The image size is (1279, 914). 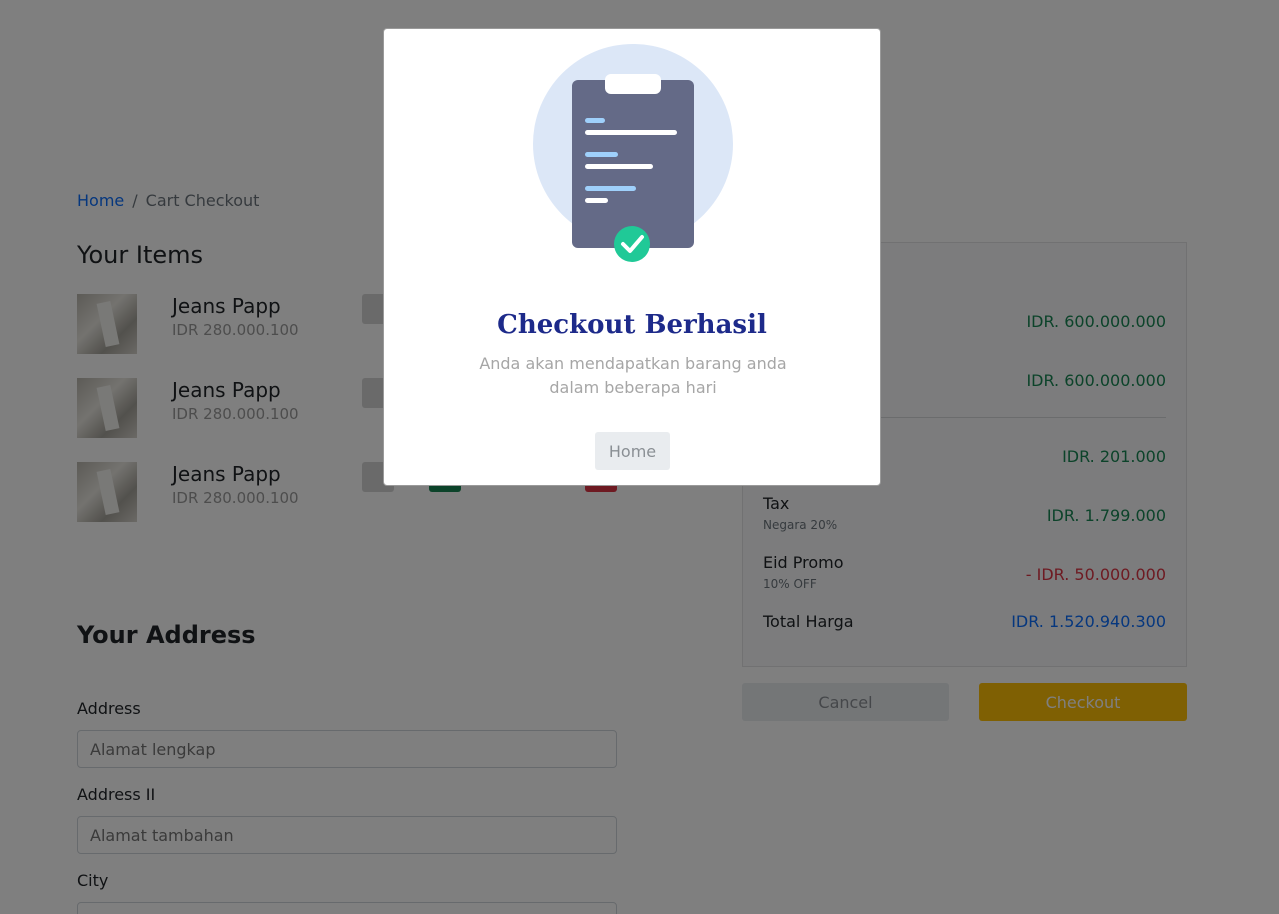 What do you see at coordinates (633, 153) in the screenshot?
I see `clipboard-check-icon` at bounding box center [633, 153].